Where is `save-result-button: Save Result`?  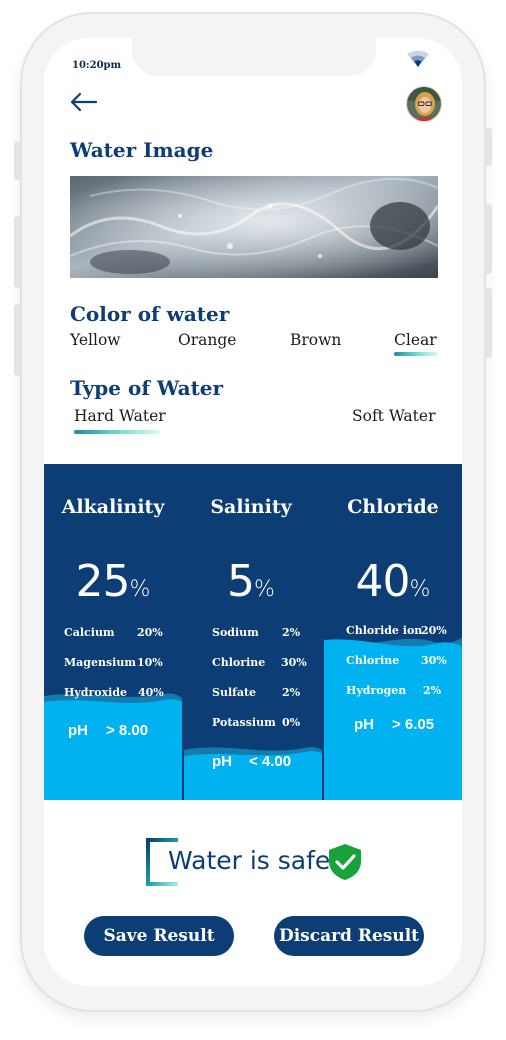 save-result-button: Save Result is located at coordinates (159, 936).